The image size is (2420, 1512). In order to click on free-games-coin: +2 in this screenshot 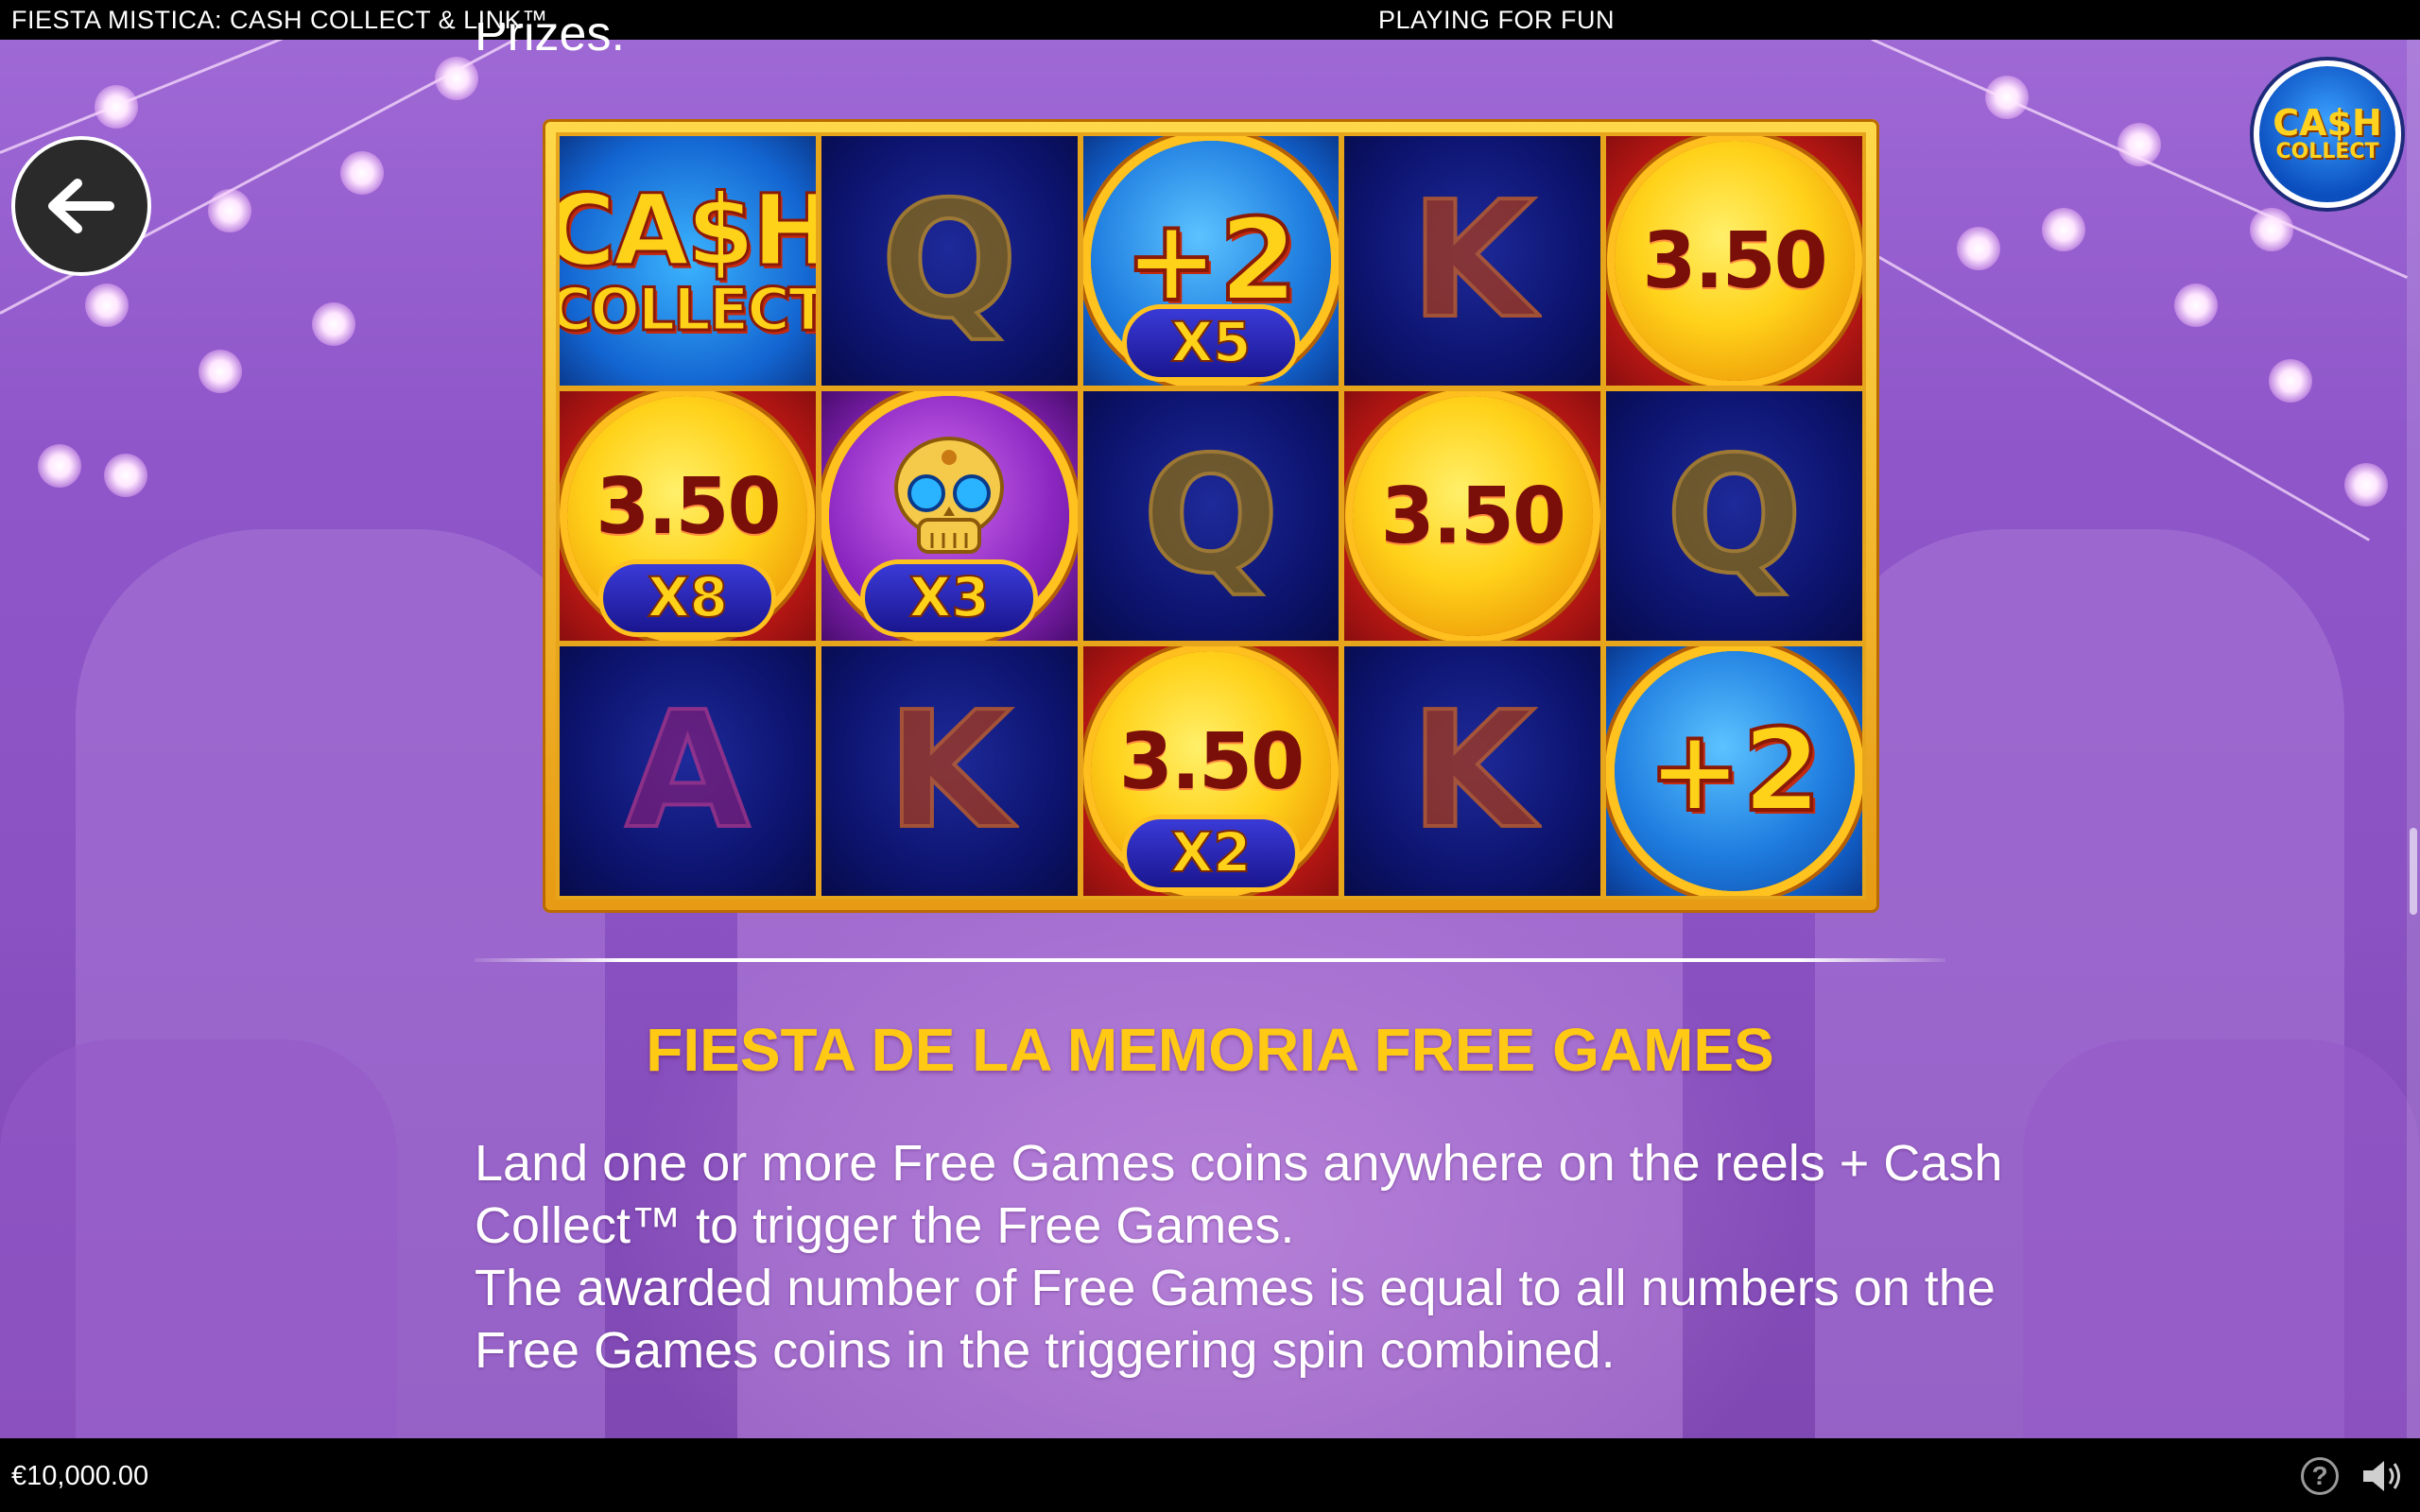, I will do `click(1734, 771)`.